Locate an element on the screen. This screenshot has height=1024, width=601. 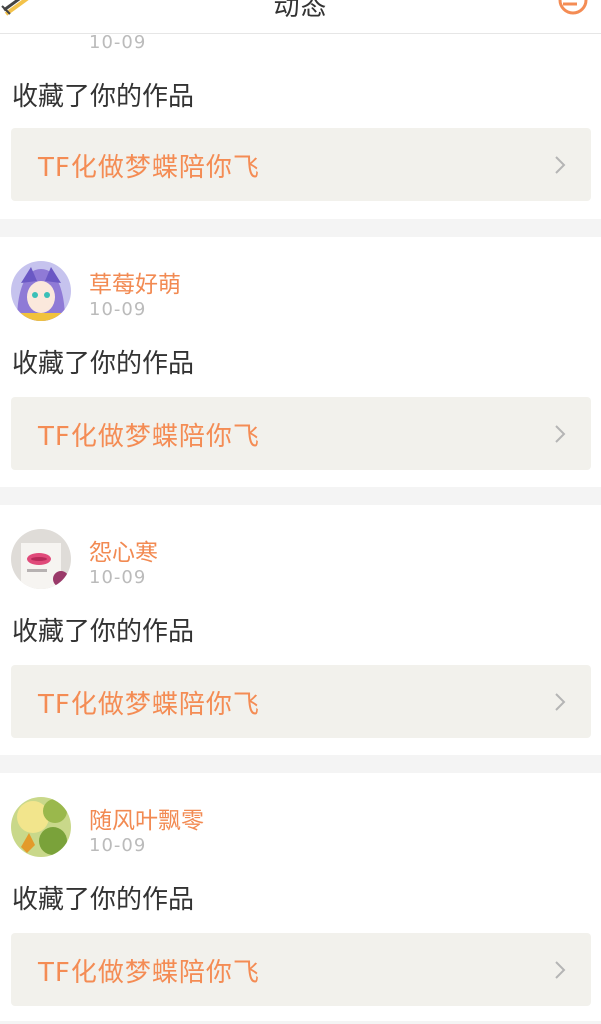
username: 草莓好萌 is located at coordinates (135, 282).